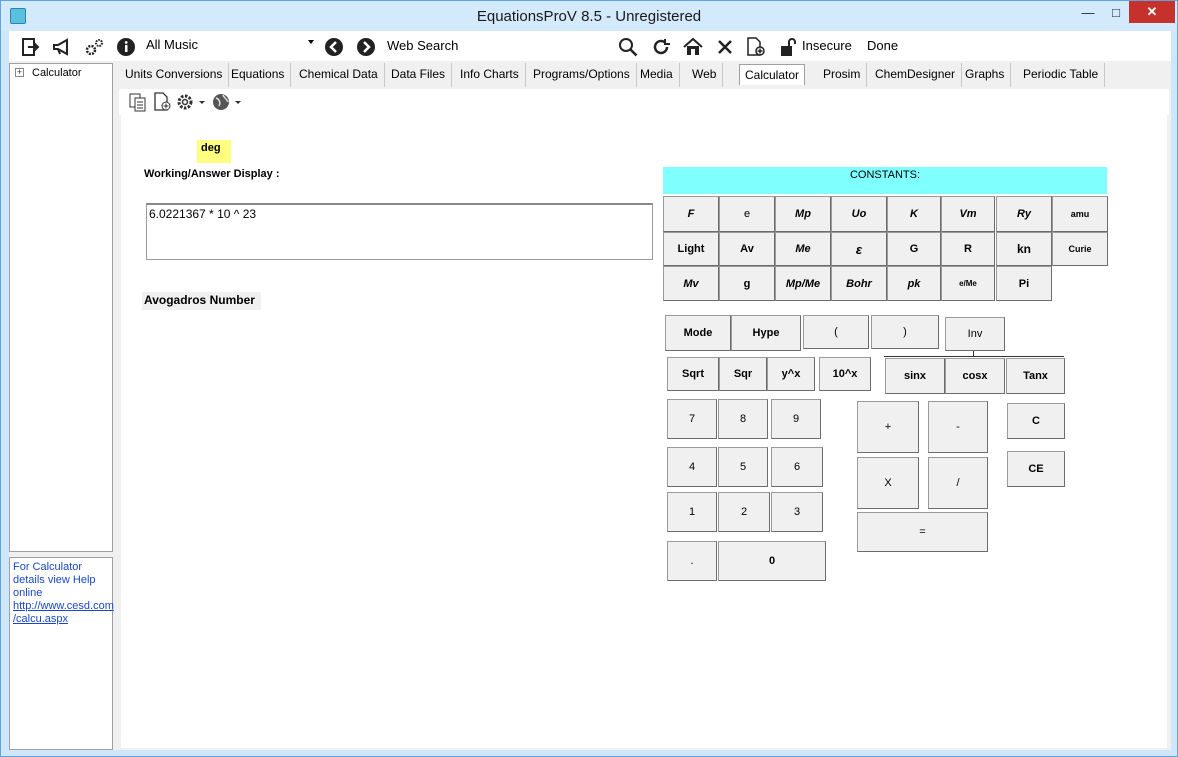 The width and height of the screenshot is (1178, 757). What do you see at coordinates (339, 75) in the screenshot?
I see `tab-chemical-data: Chemical Data` at bounding box center [339, 75].